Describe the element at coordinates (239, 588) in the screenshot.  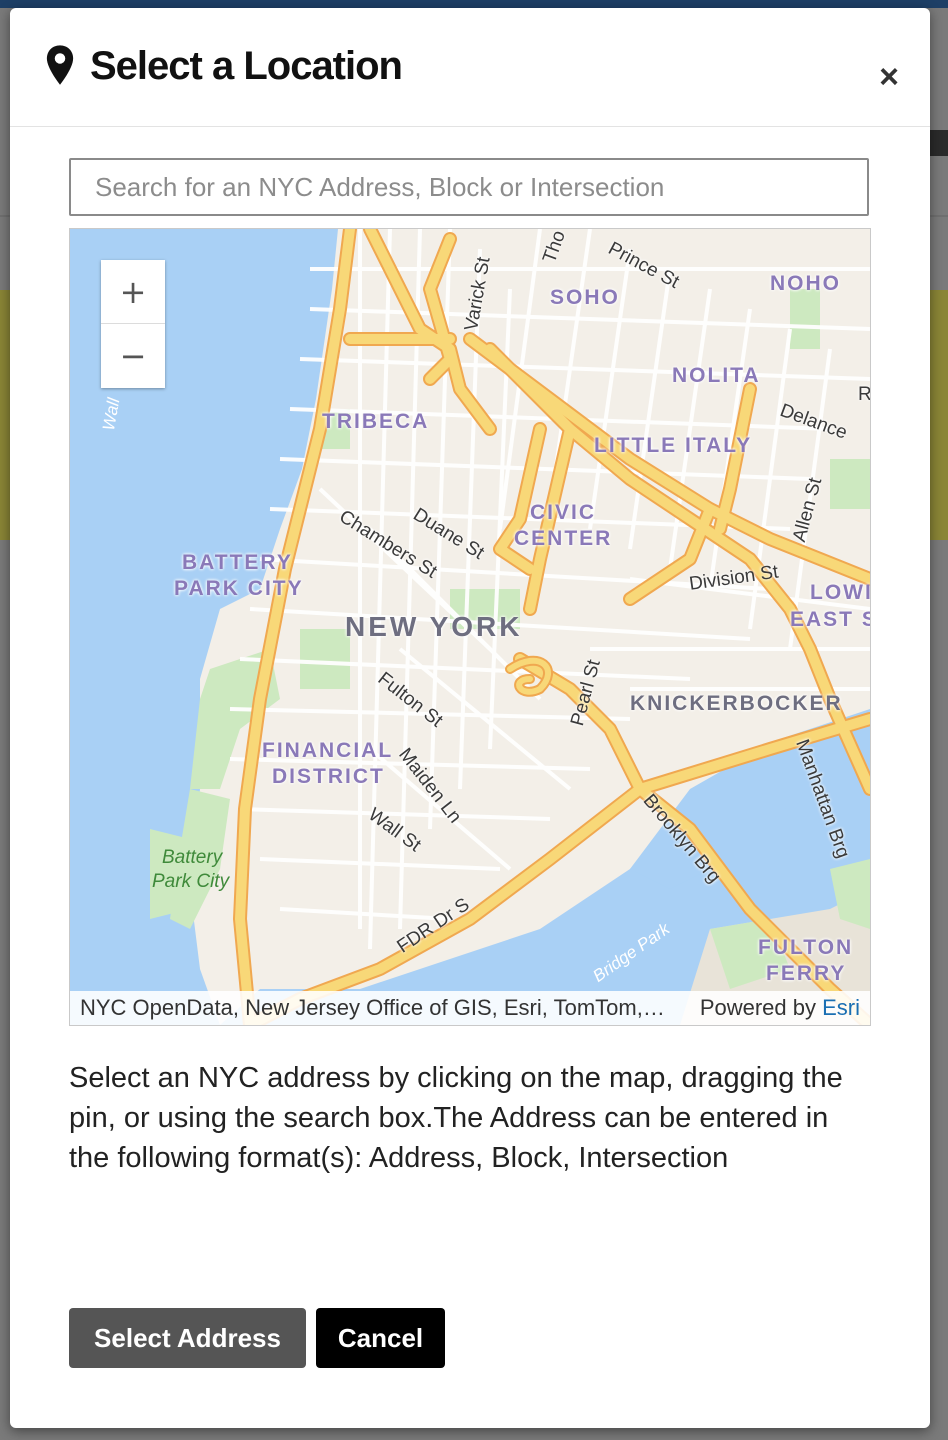
I see `map-label-park-city: PARK CITY` at that location.